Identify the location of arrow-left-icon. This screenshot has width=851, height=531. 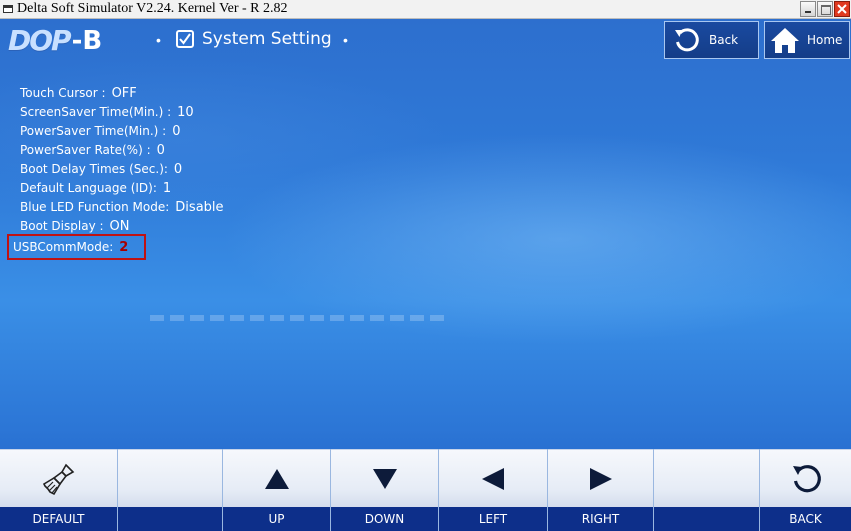
(493, 478).